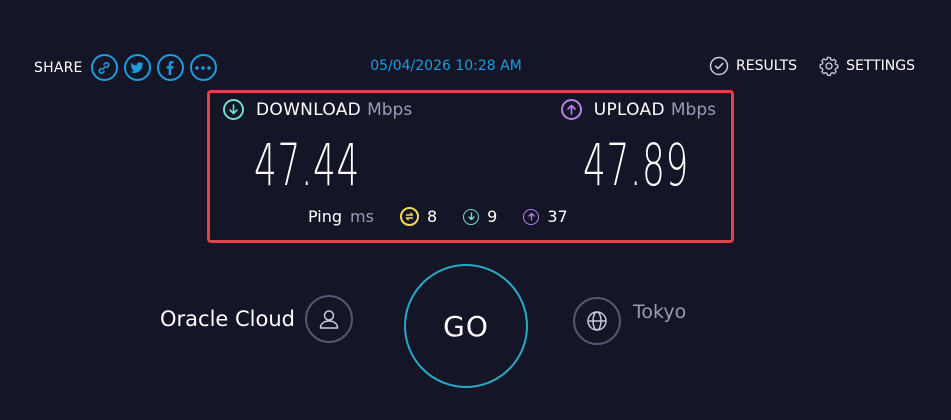 The width and height of the screenshot is (951, 420). Describe the element at coordinates (557, 216) in the screenshot. I see `ping-upload-value: 37` at that location.